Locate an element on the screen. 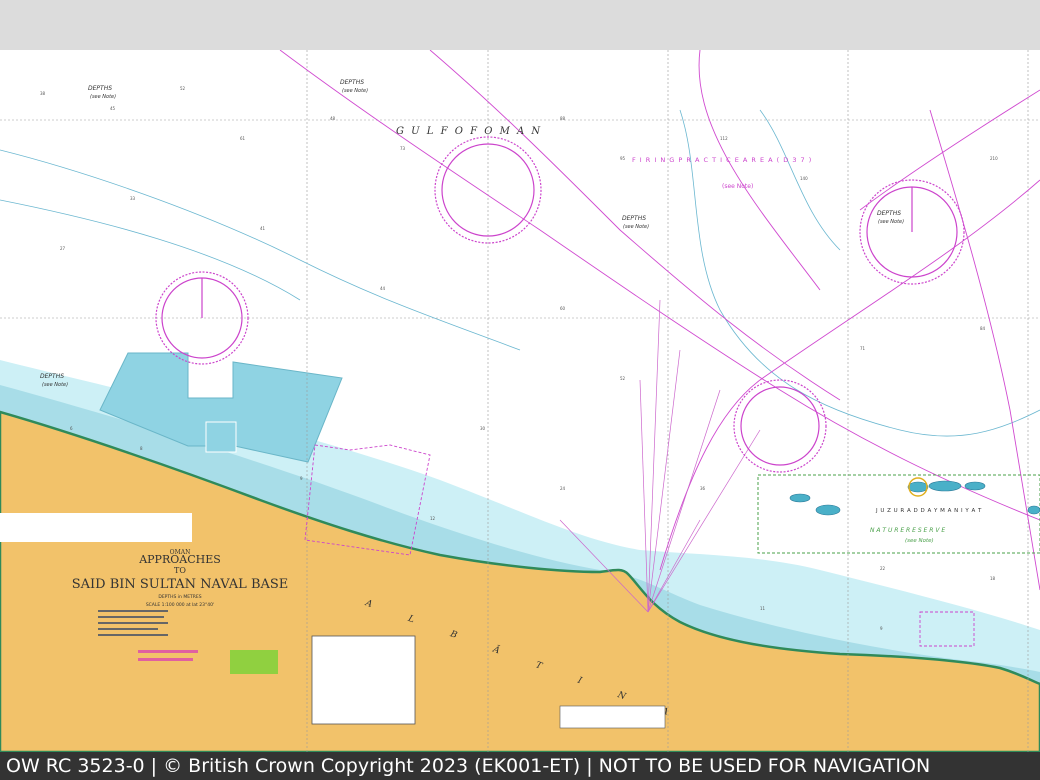 This screenshot has width=1040, height=780. svg-text: 210 is located at coordinates (994, 158).